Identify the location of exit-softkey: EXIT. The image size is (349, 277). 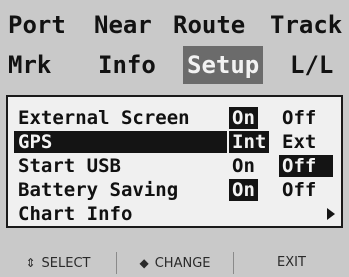
(291, 263).